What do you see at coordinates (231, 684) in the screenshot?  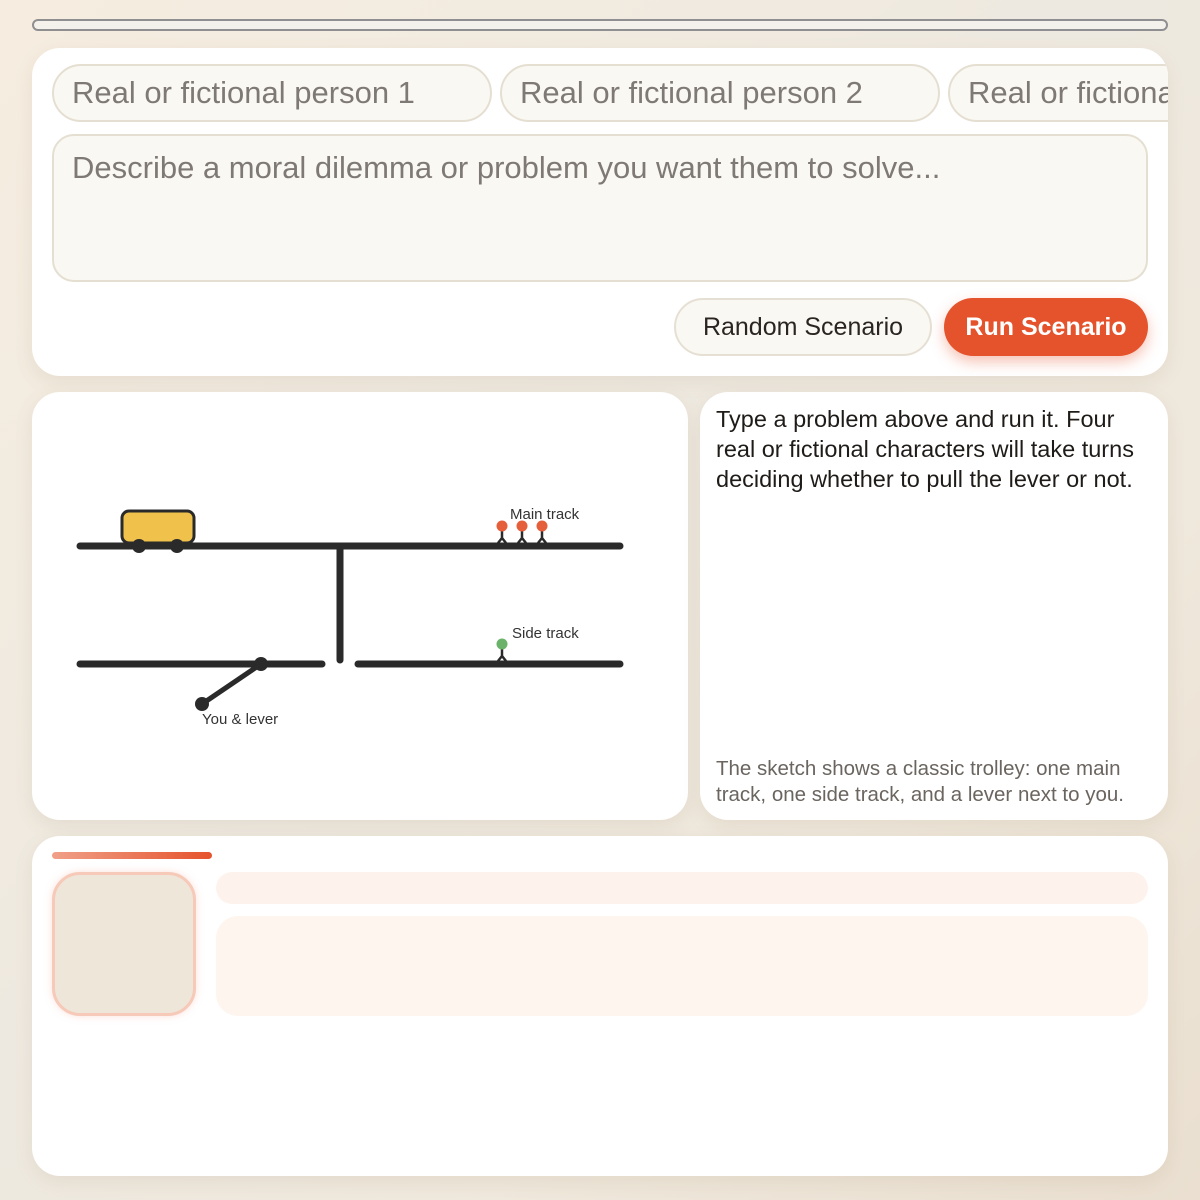 I see `lever-handle` at bounding box center [231, 684].